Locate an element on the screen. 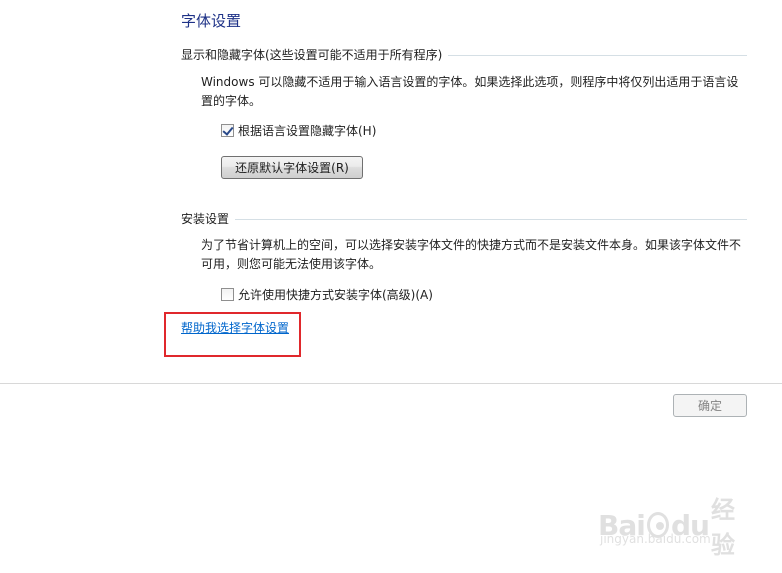 This screenshot has width=782, height=573. allow-shortcut-install-checkbox is located at coordinates (227, 294).